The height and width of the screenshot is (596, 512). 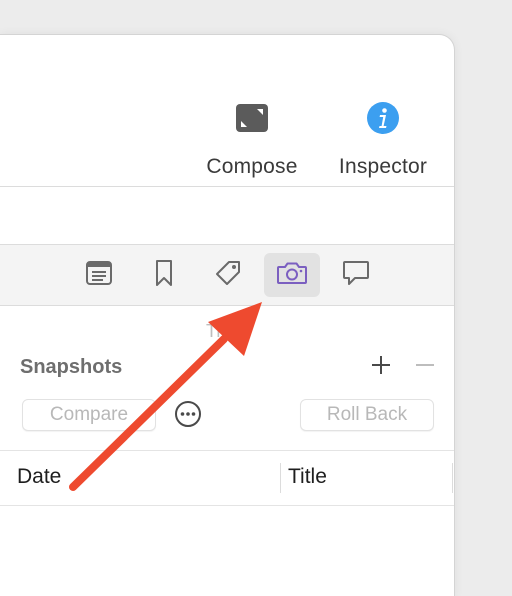 I want to click on inspector-button: Inspector, so click(x=383, y=140).